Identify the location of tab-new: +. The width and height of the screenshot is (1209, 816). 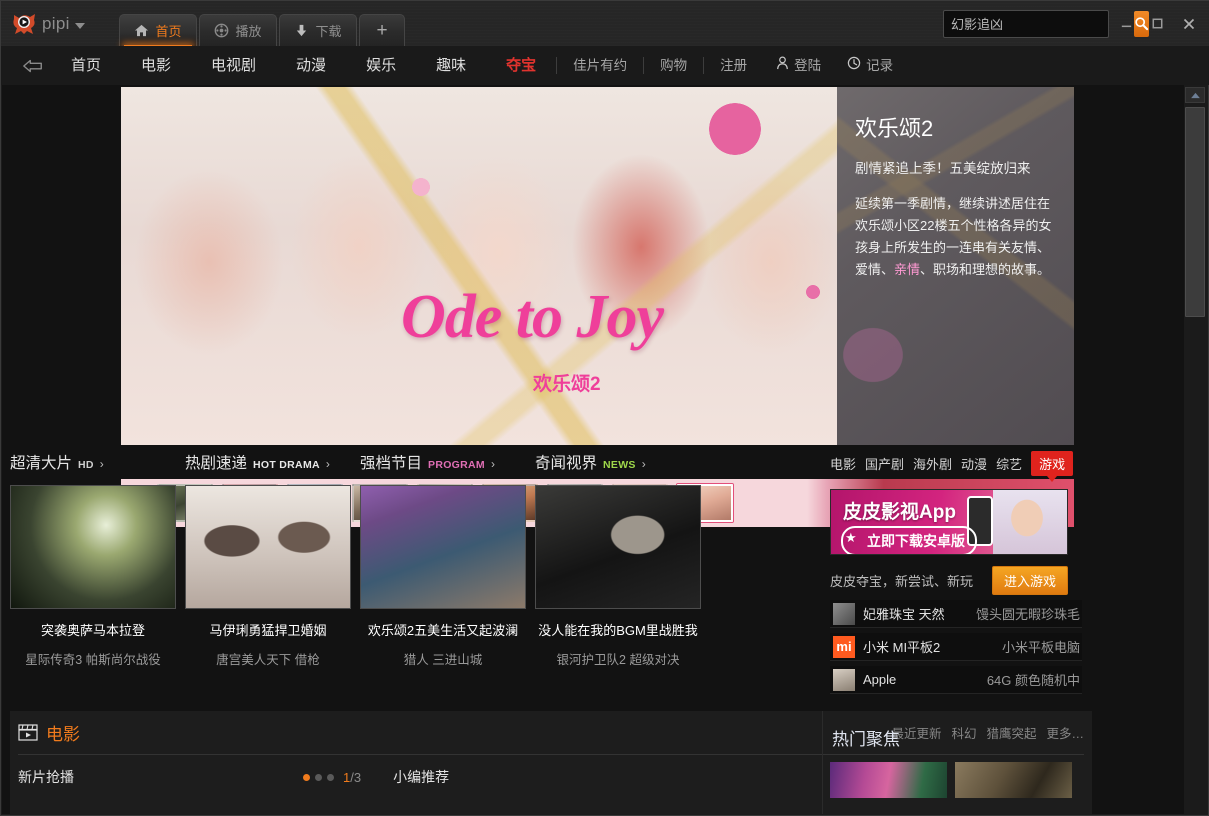
(382, 30).